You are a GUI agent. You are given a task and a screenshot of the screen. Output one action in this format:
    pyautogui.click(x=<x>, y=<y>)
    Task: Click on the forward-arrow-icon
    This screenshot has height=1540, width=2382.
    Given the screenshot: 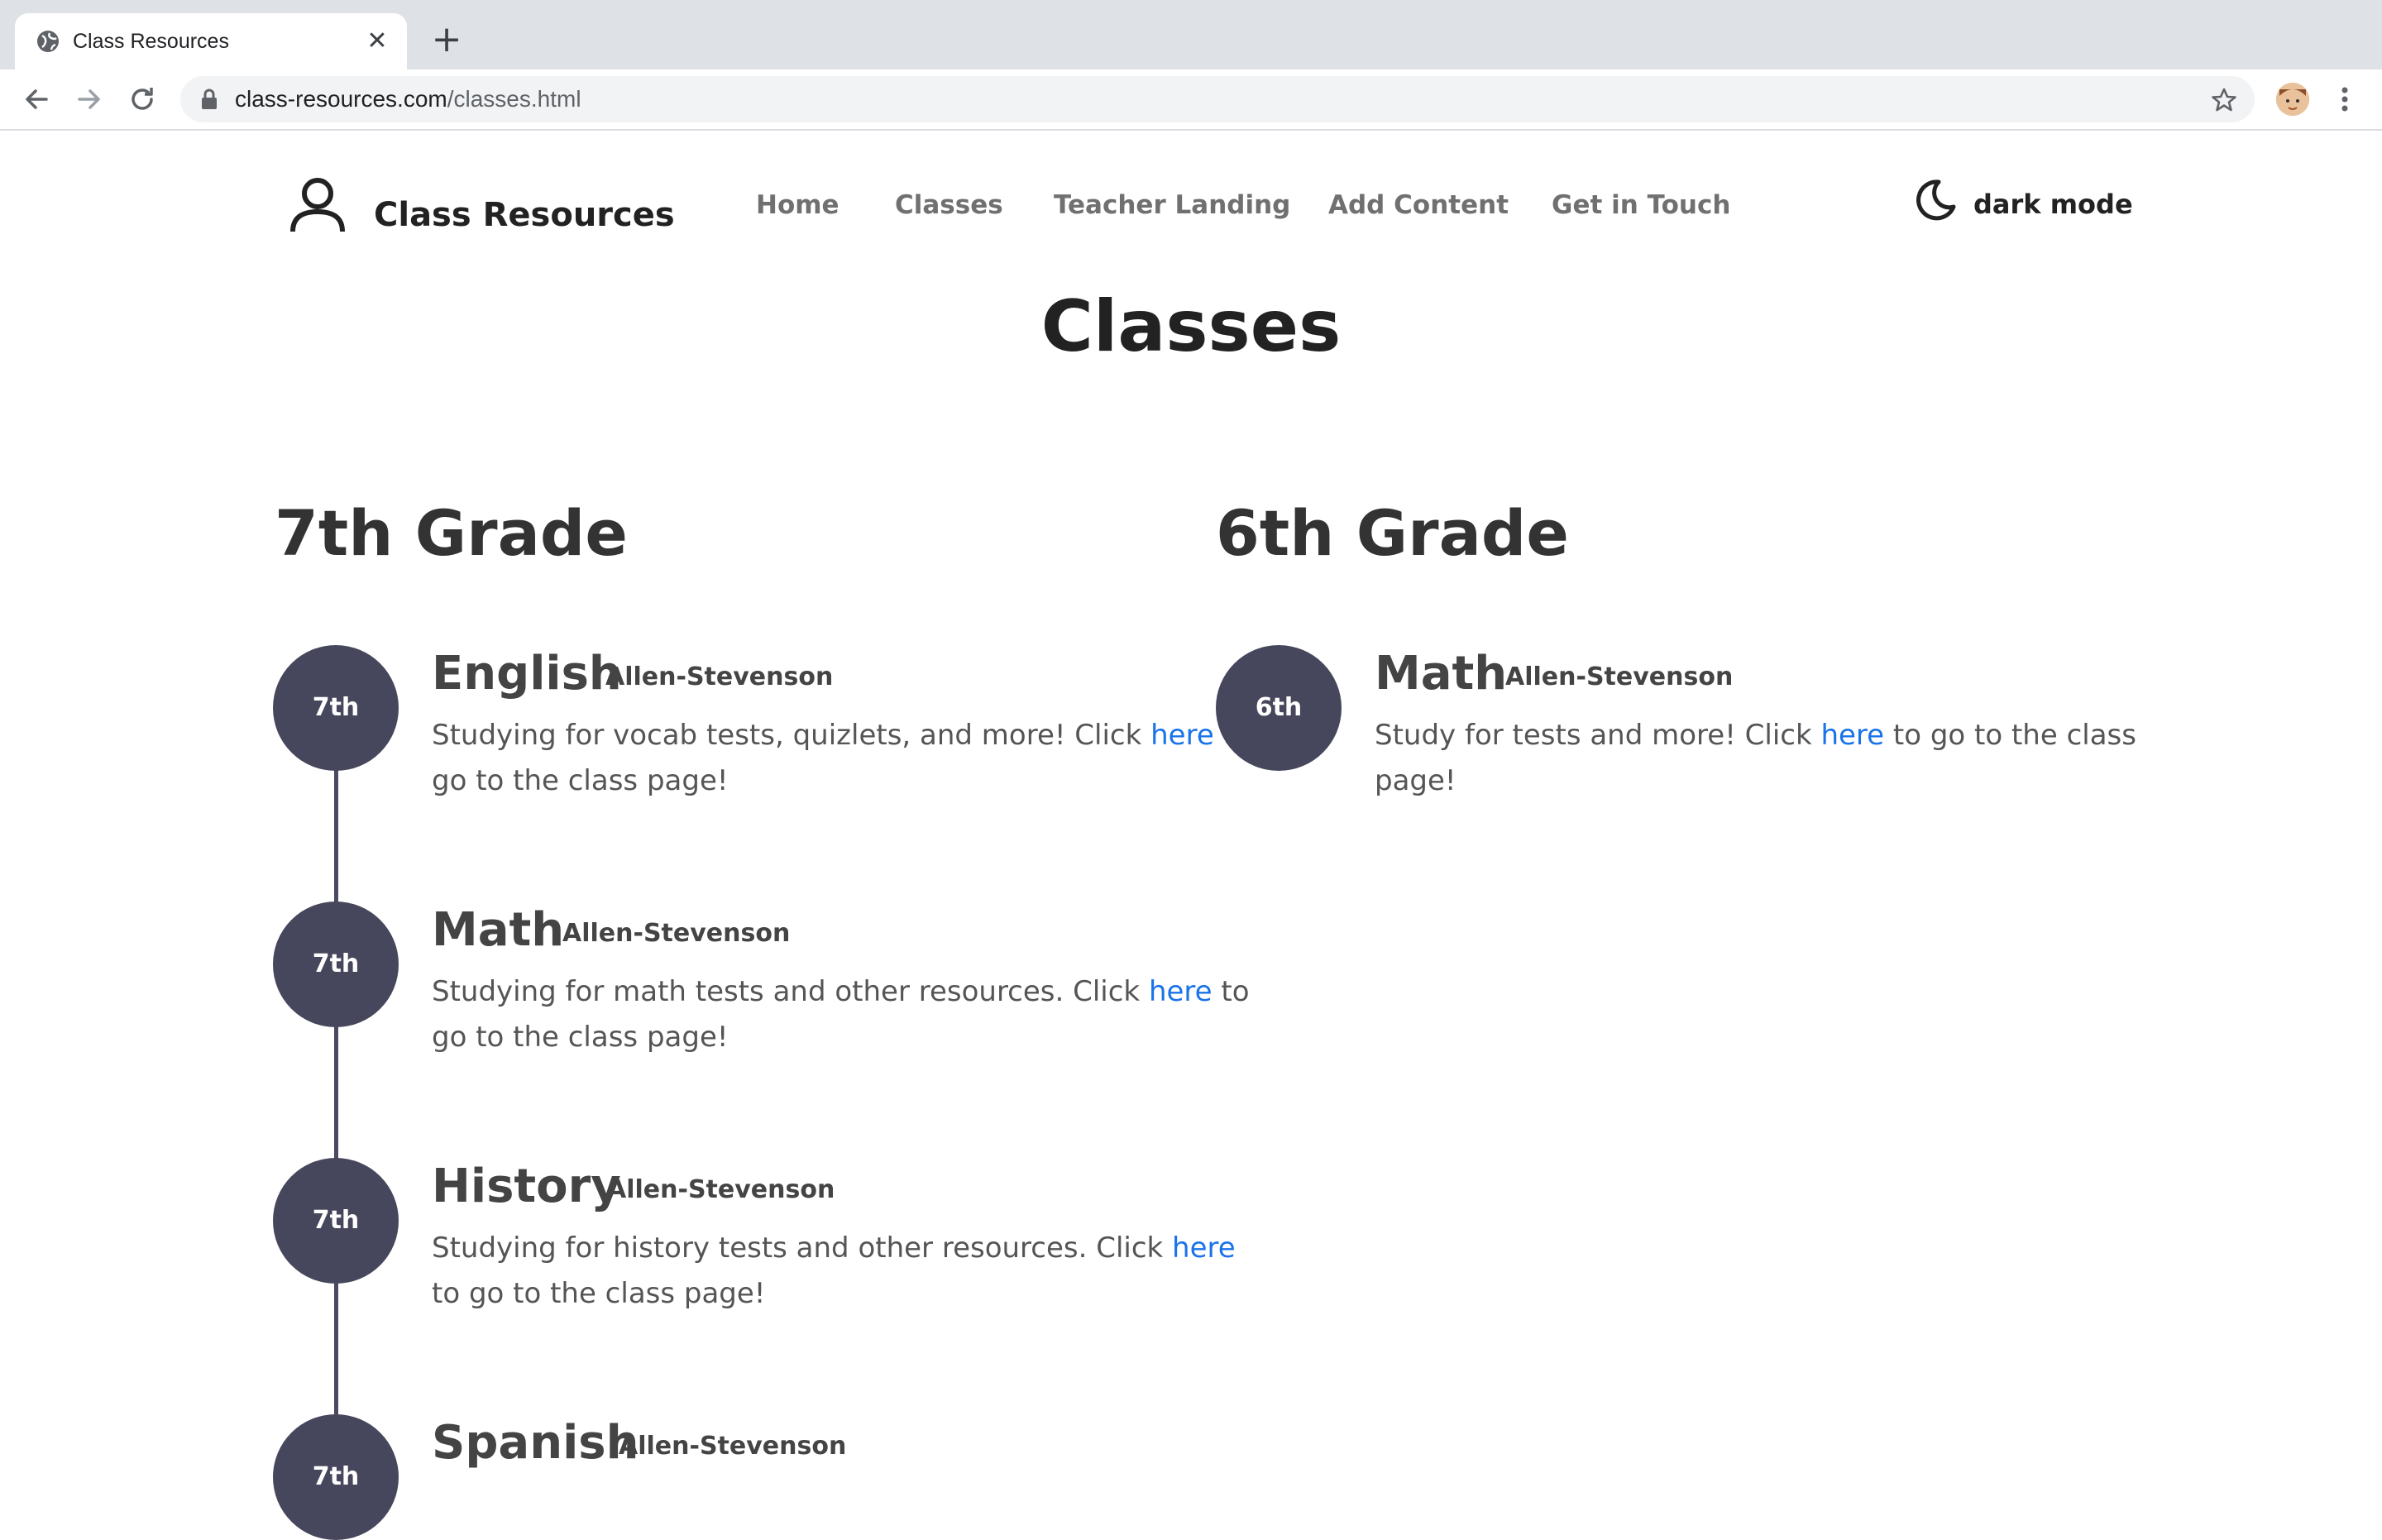 What is the action you would take?
    pyautogui.click(x=90, y=99)
    